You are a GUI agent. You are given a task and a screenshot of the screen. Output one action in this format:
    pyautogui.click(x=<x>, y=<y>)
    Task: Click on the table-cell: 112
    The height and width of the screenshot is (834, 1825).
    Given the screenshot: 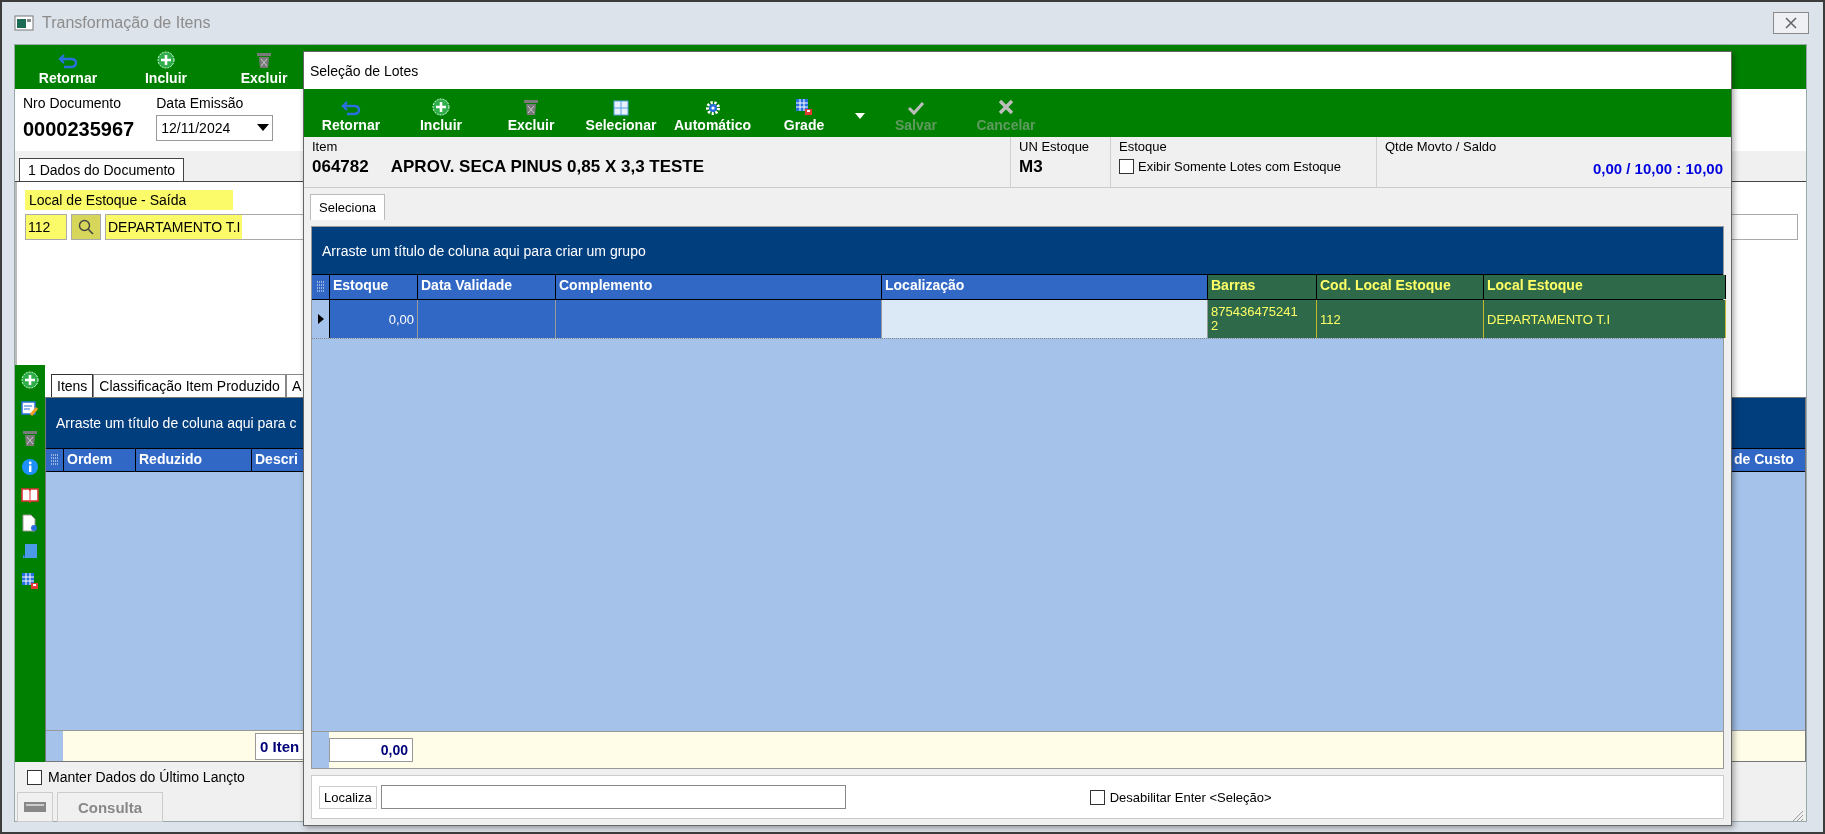 What is the action you would take?
    pyautogui.click(x=1400, y=319)
    